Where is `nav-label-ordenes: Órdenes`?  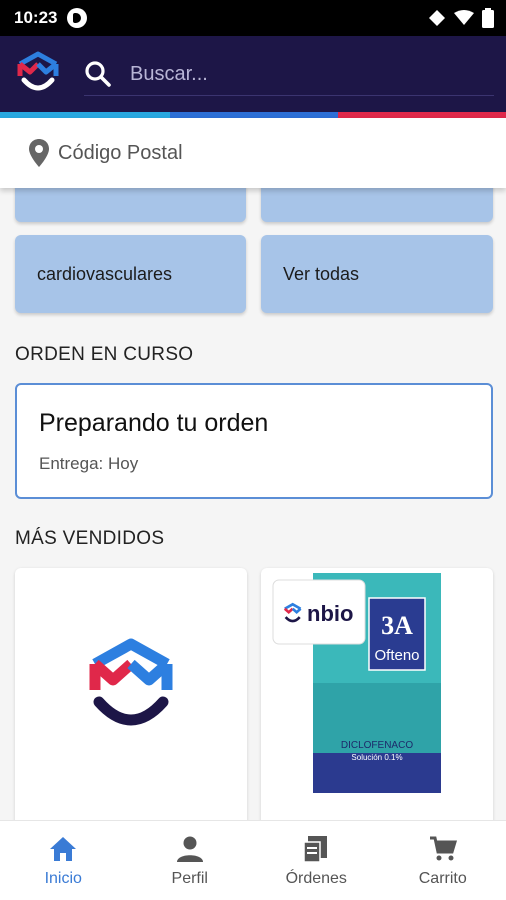 nav-label-ordenes: Órdenes is located at coordinates (316, 878).